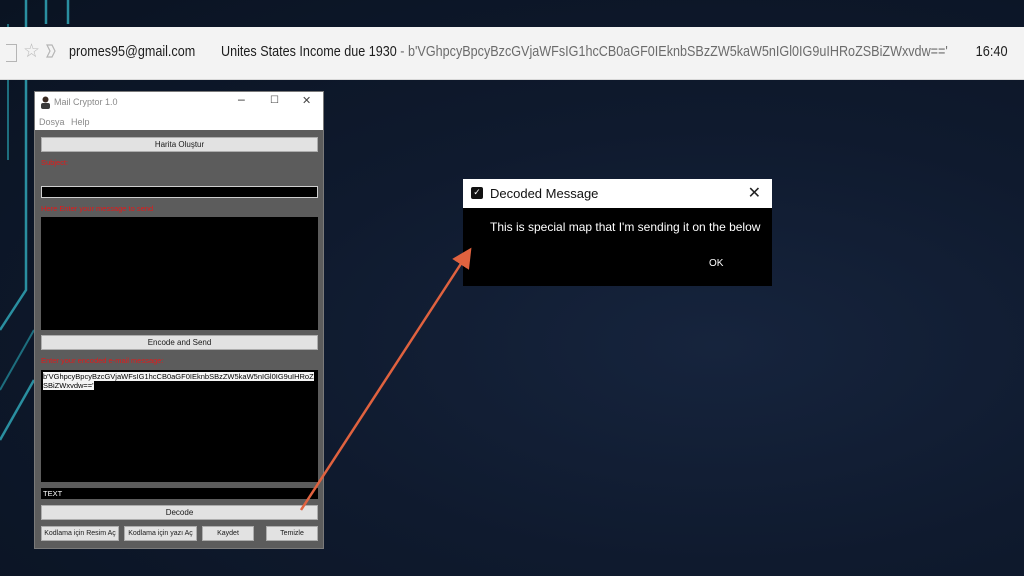  What do you see at coordinates (53, 493) in the screenshot?
I see `decoded-text-label: TEXT` at bounding box center [53, 493].